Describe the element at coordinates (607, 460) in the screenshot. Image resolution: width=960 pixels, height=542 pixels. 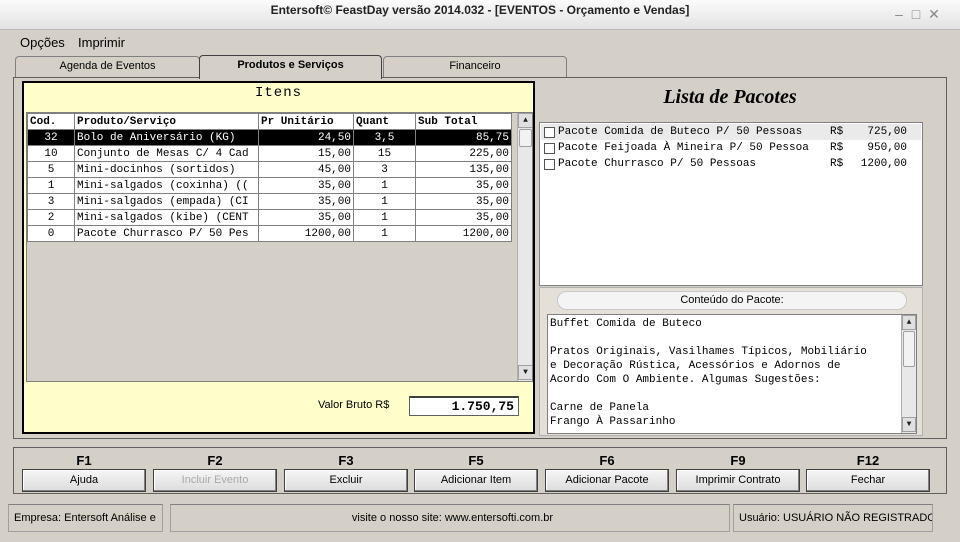
I see `fk-key-label: F6` at that location.